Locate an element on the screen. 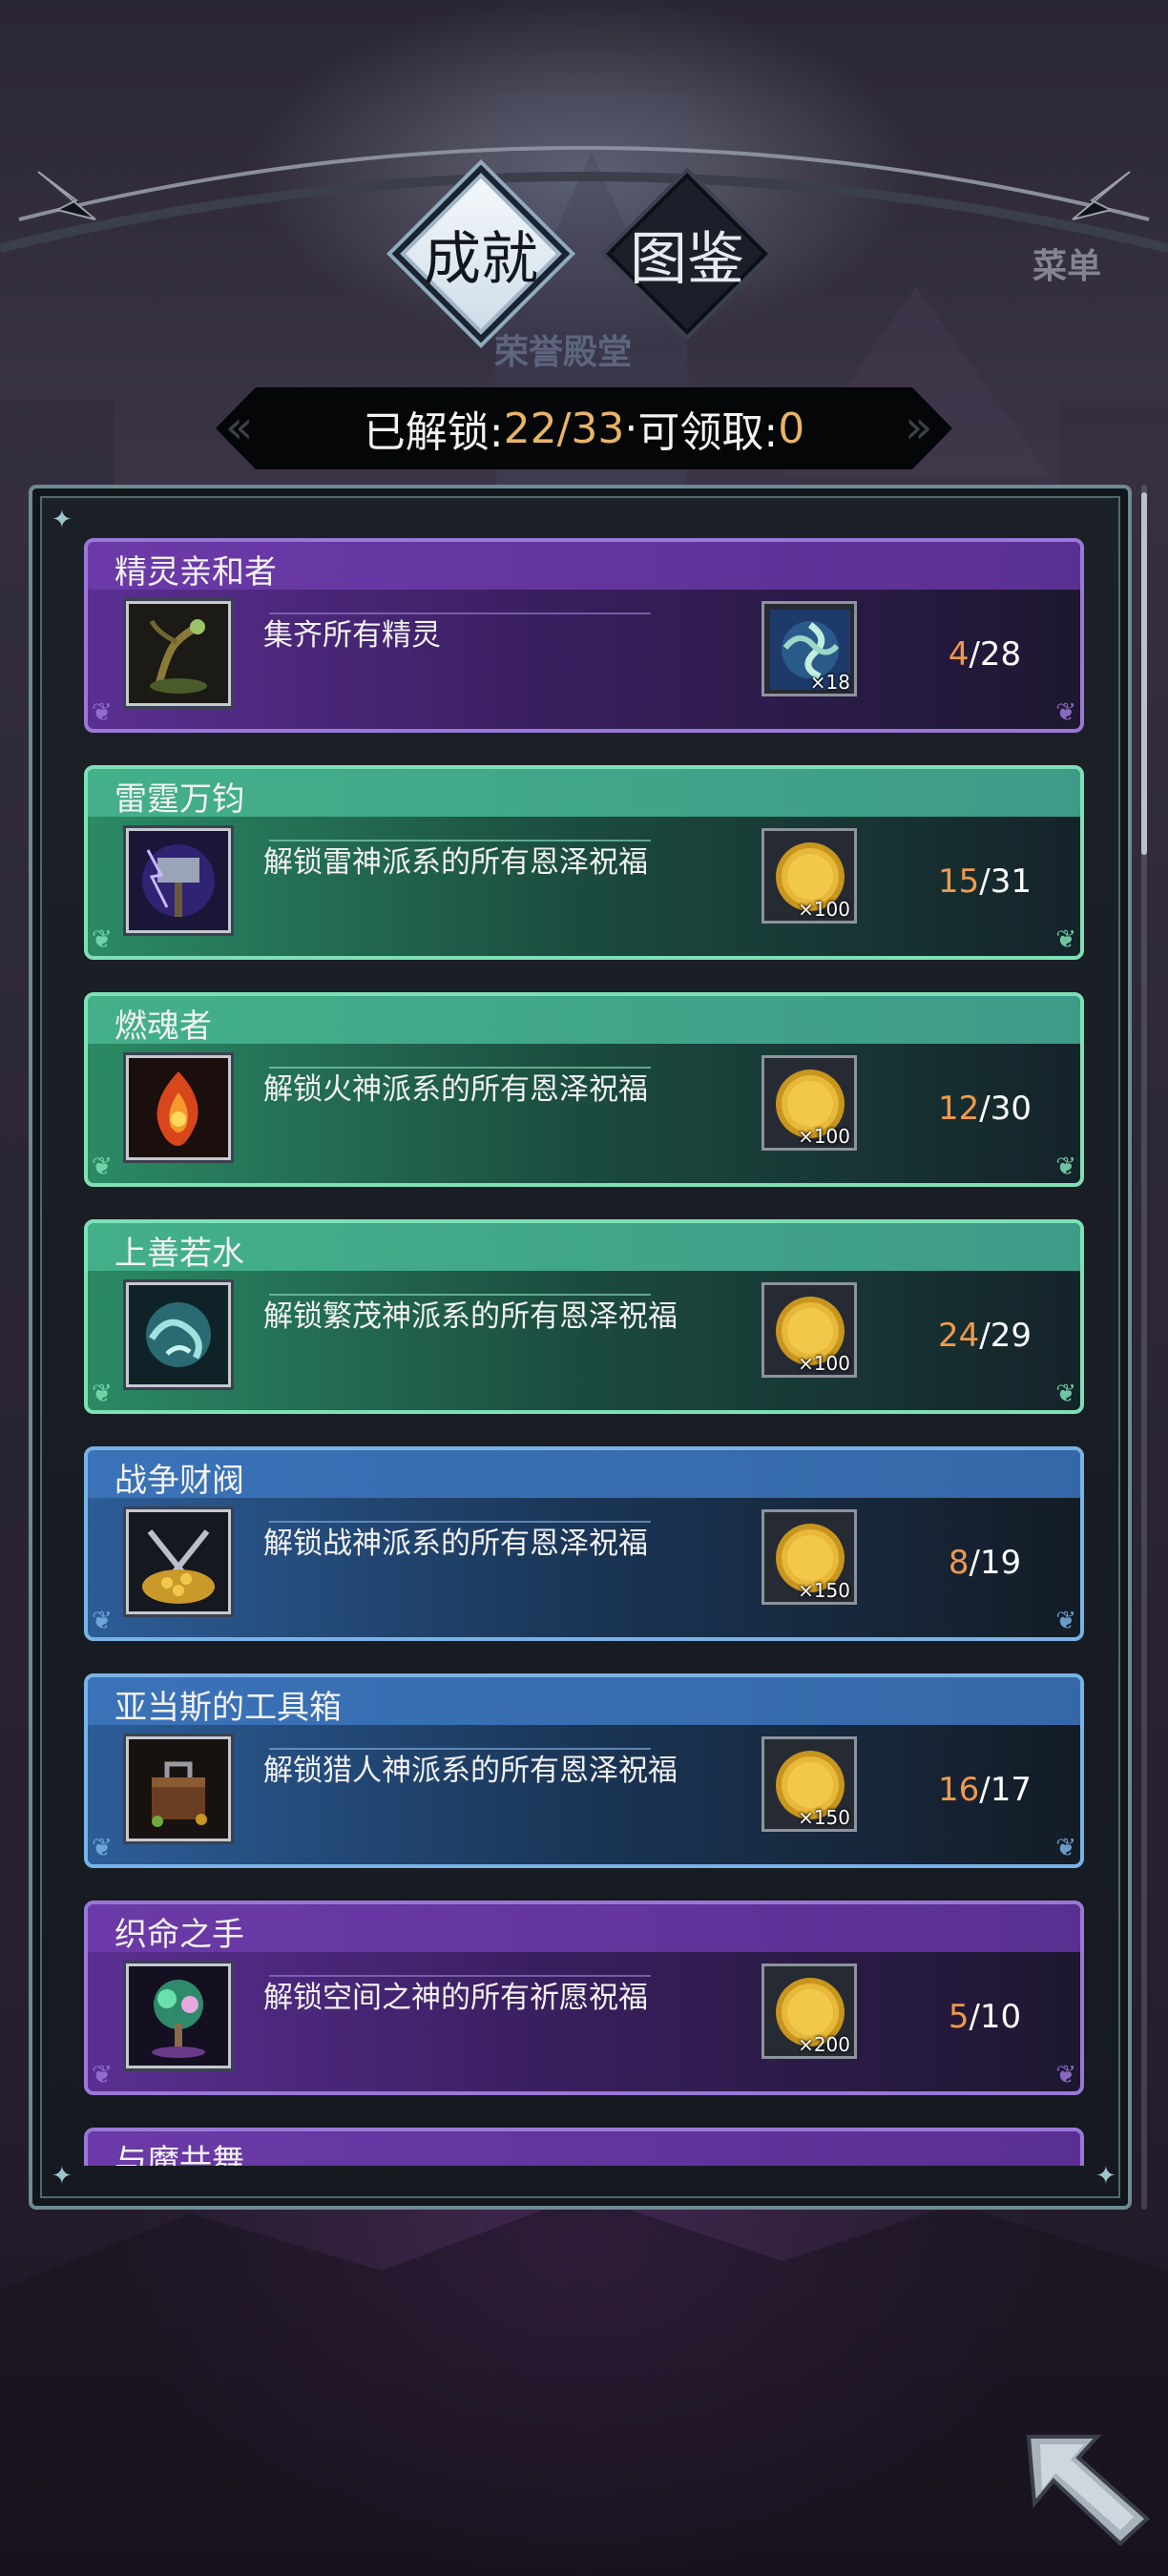  achievement-card: 亚当斯的工具箱 解锁猎人神派系的所有恩泽祝福 ×150 16/17 ❦ ❦ is located at coordinates (584, 1770).